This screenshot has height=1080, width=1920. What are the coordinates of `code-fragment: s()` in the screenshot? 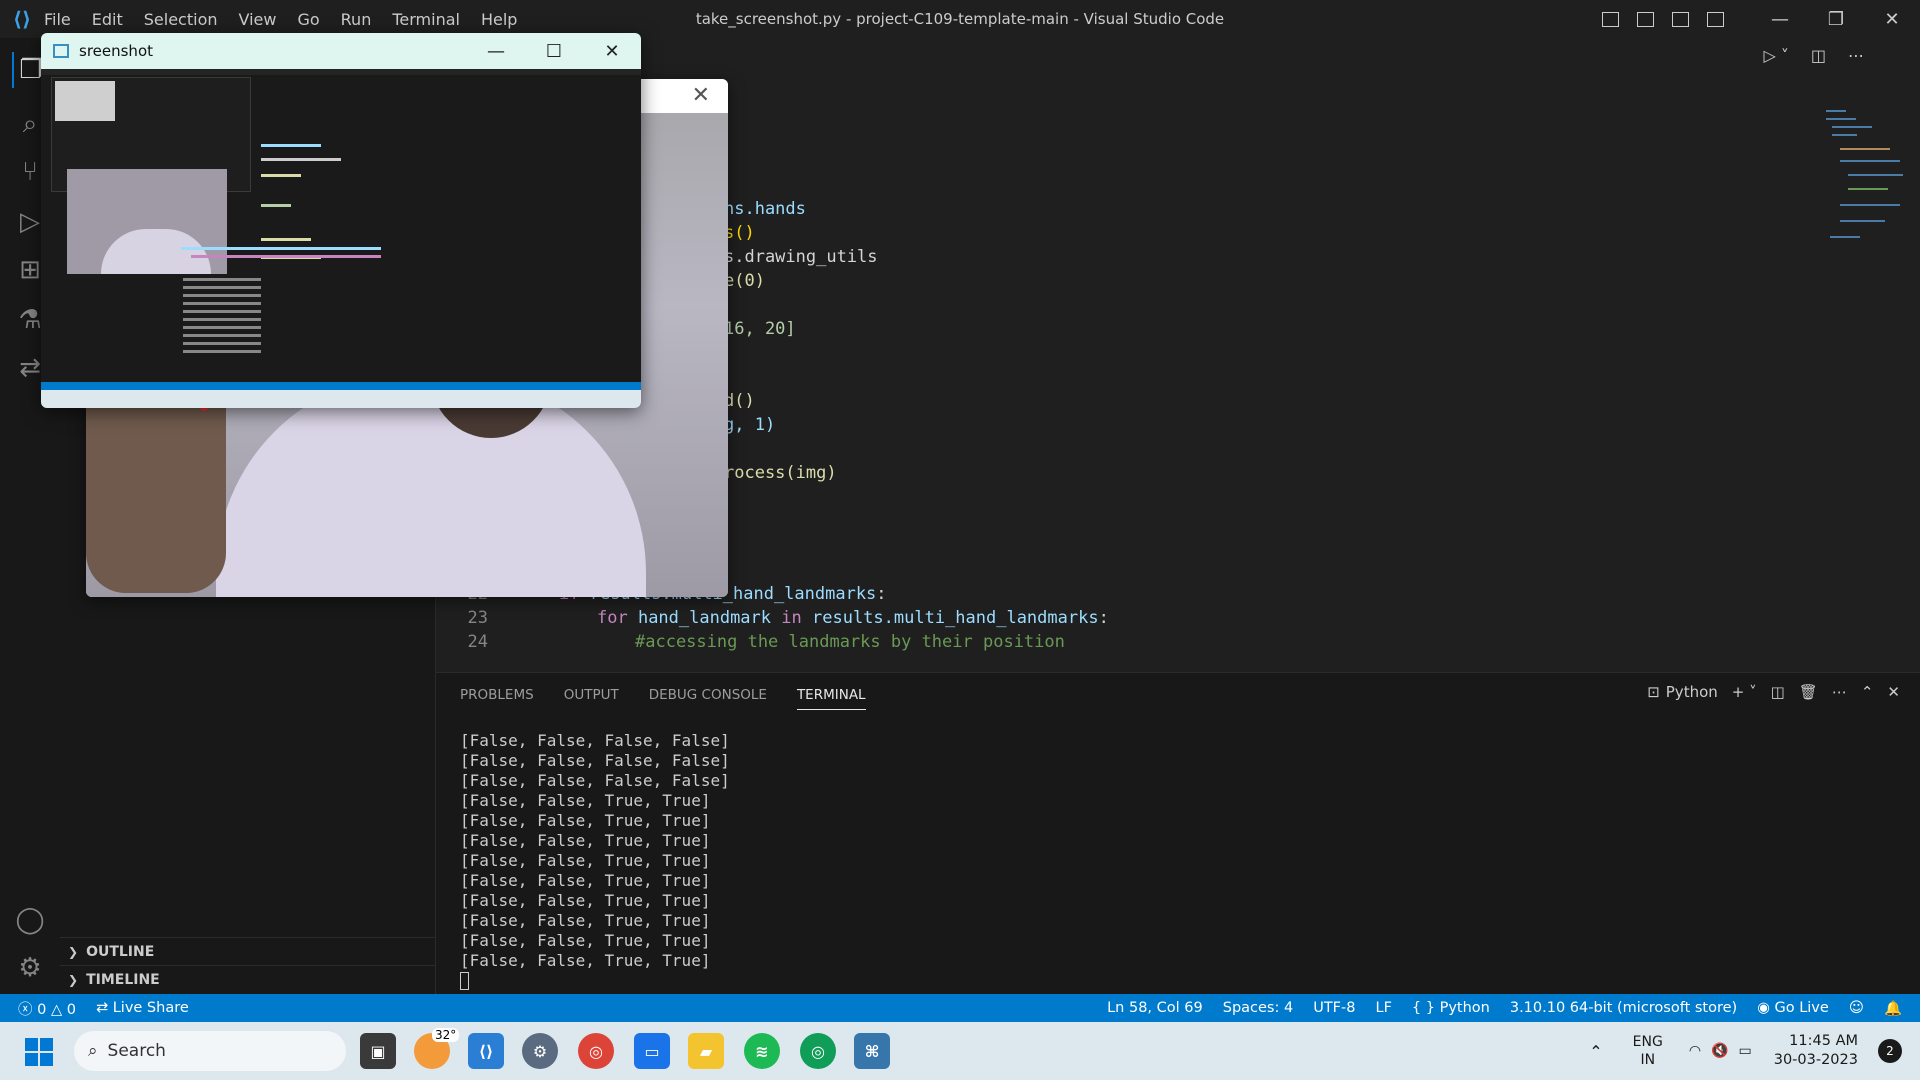 It's located at (739, 233).